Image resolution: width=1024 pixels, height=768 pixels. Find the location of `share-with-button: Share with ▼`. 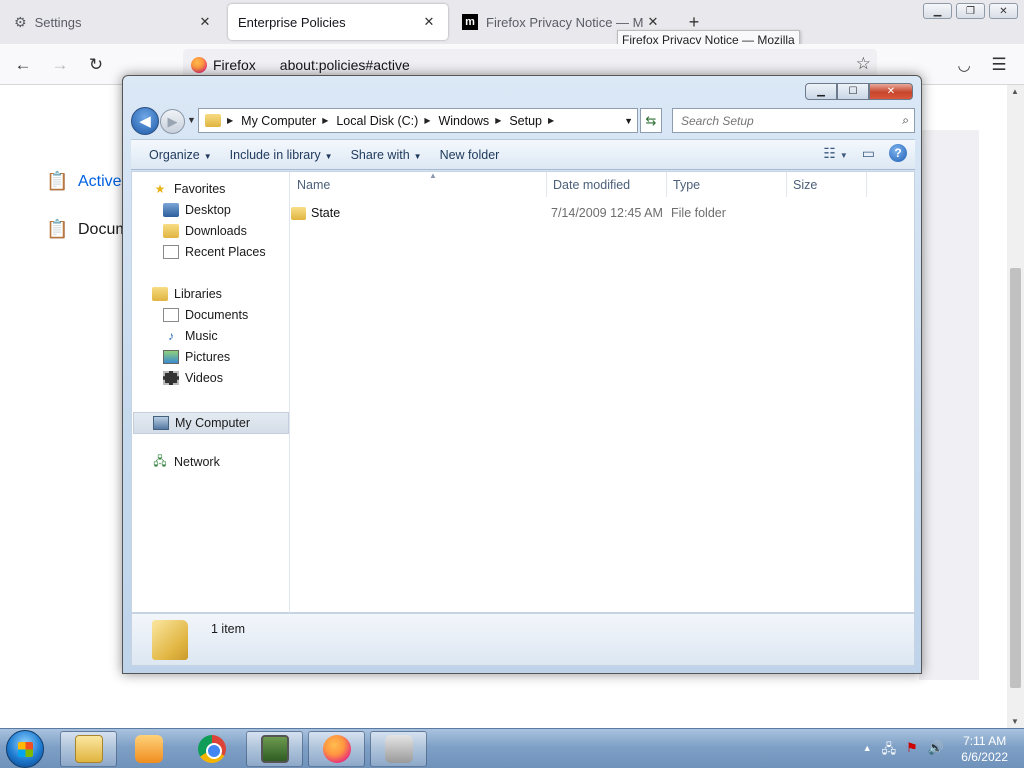

share-with-button: Share with ▼ is located at coordinates (386, 155).